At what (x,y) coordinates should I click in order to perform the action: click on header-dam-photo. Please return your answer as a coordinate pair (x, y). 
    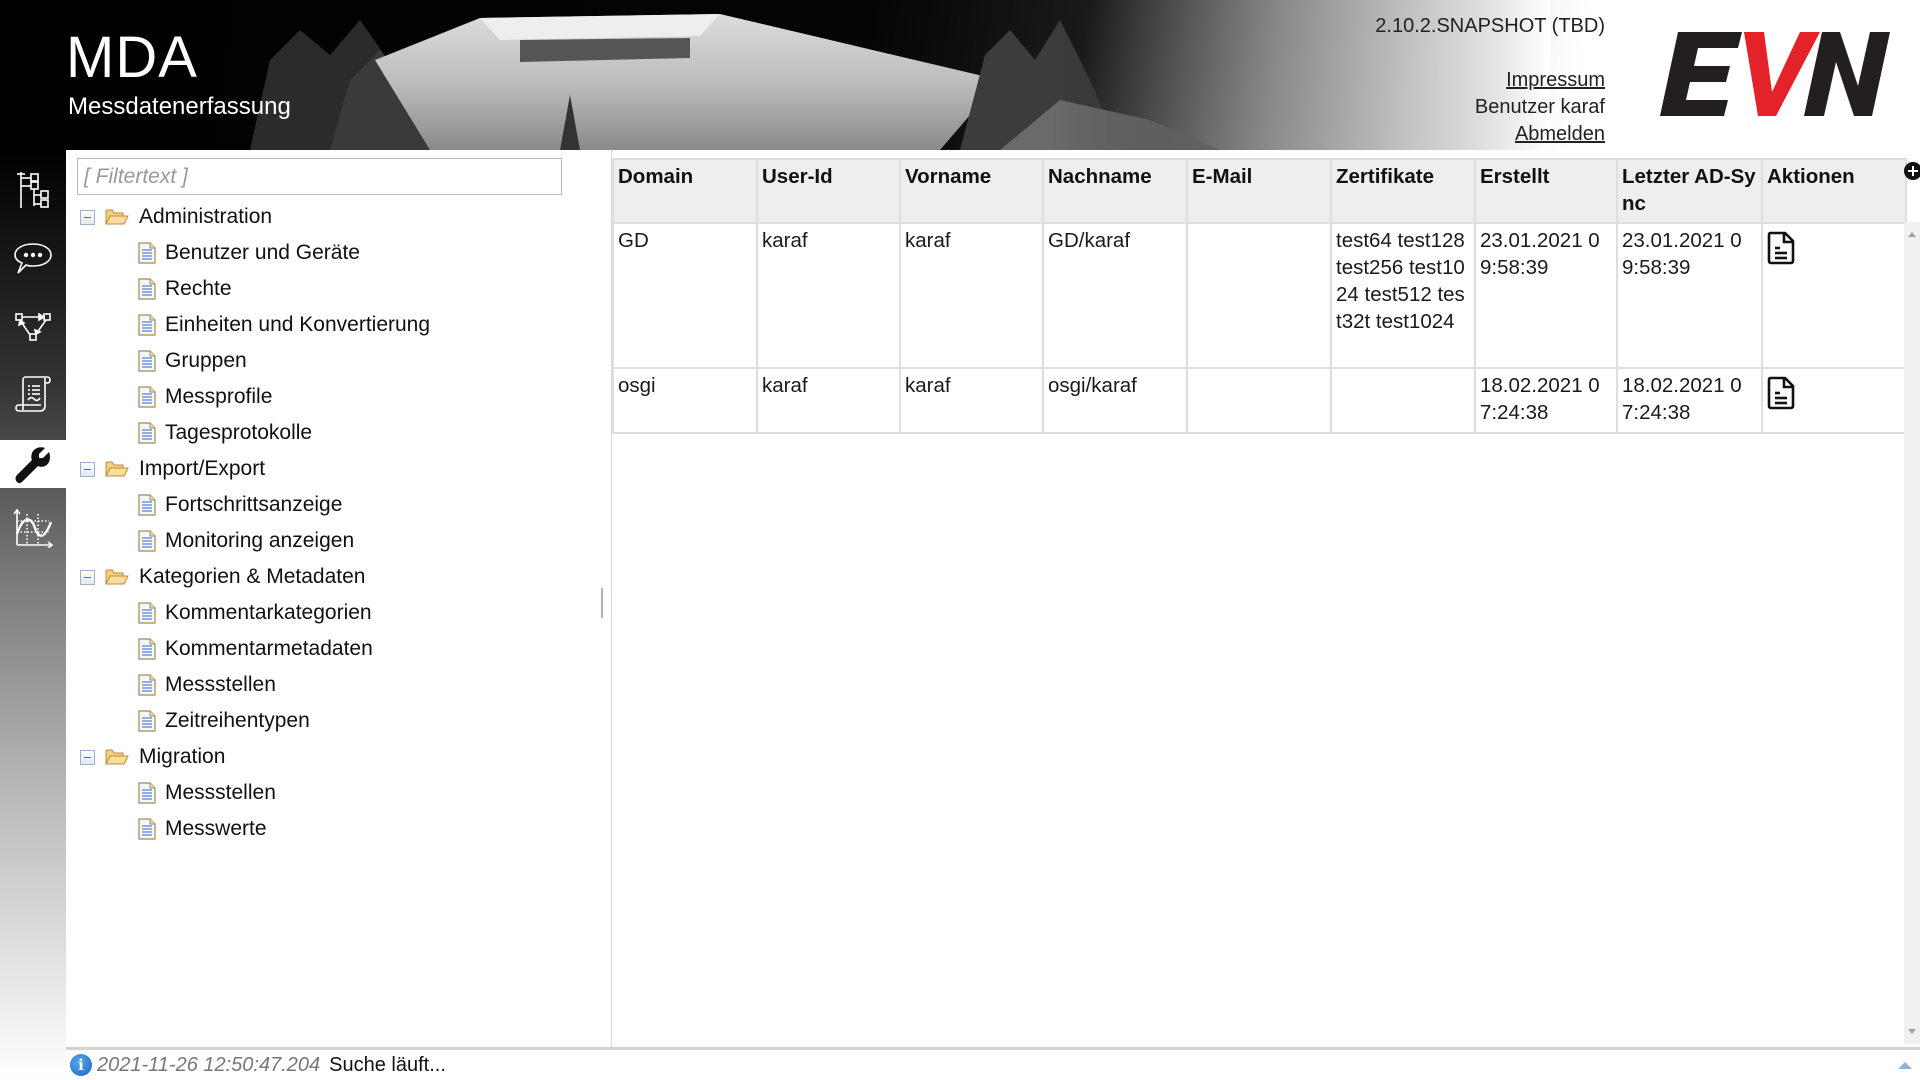
    Looking at the image, I should click on (900, 75).